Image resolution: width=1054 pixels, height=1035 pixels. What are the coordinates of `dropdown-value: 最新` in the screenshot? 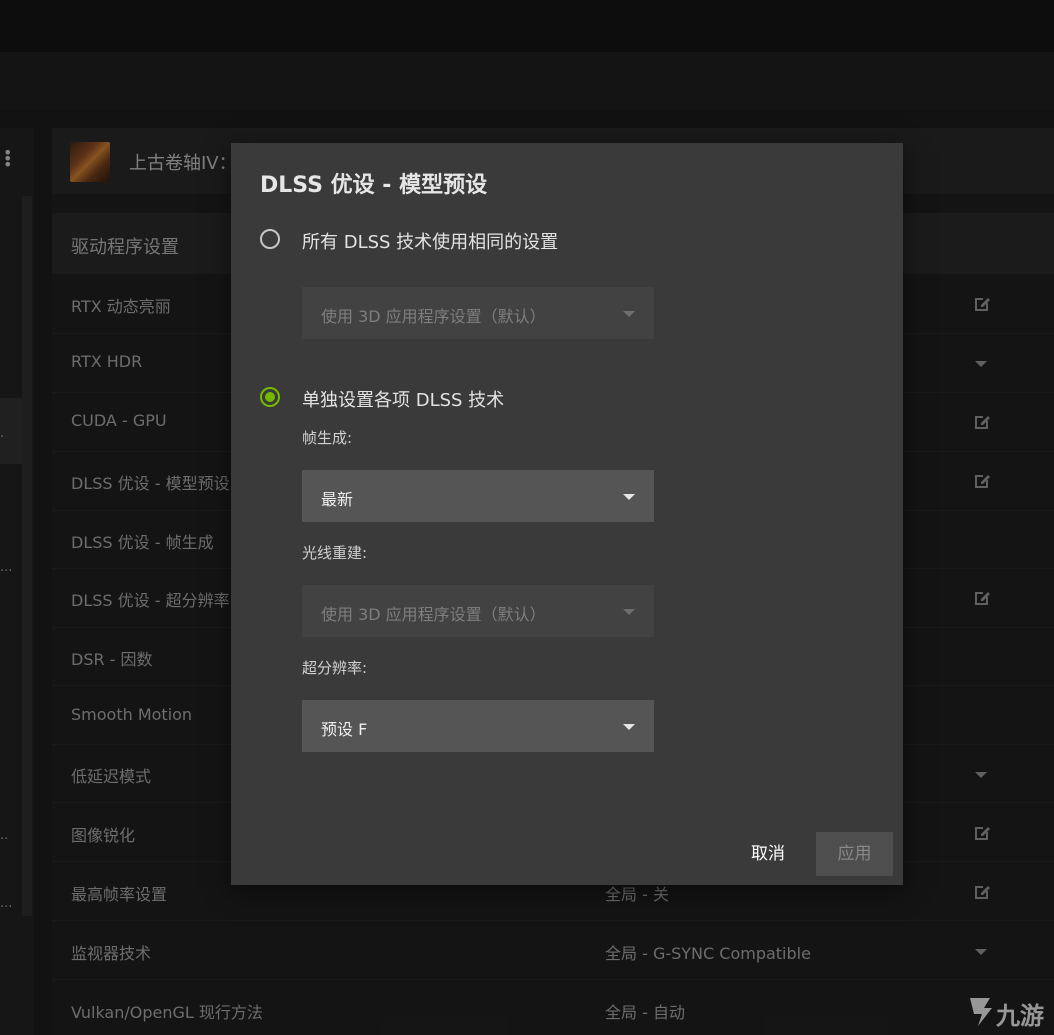 It's located at (337, 499).